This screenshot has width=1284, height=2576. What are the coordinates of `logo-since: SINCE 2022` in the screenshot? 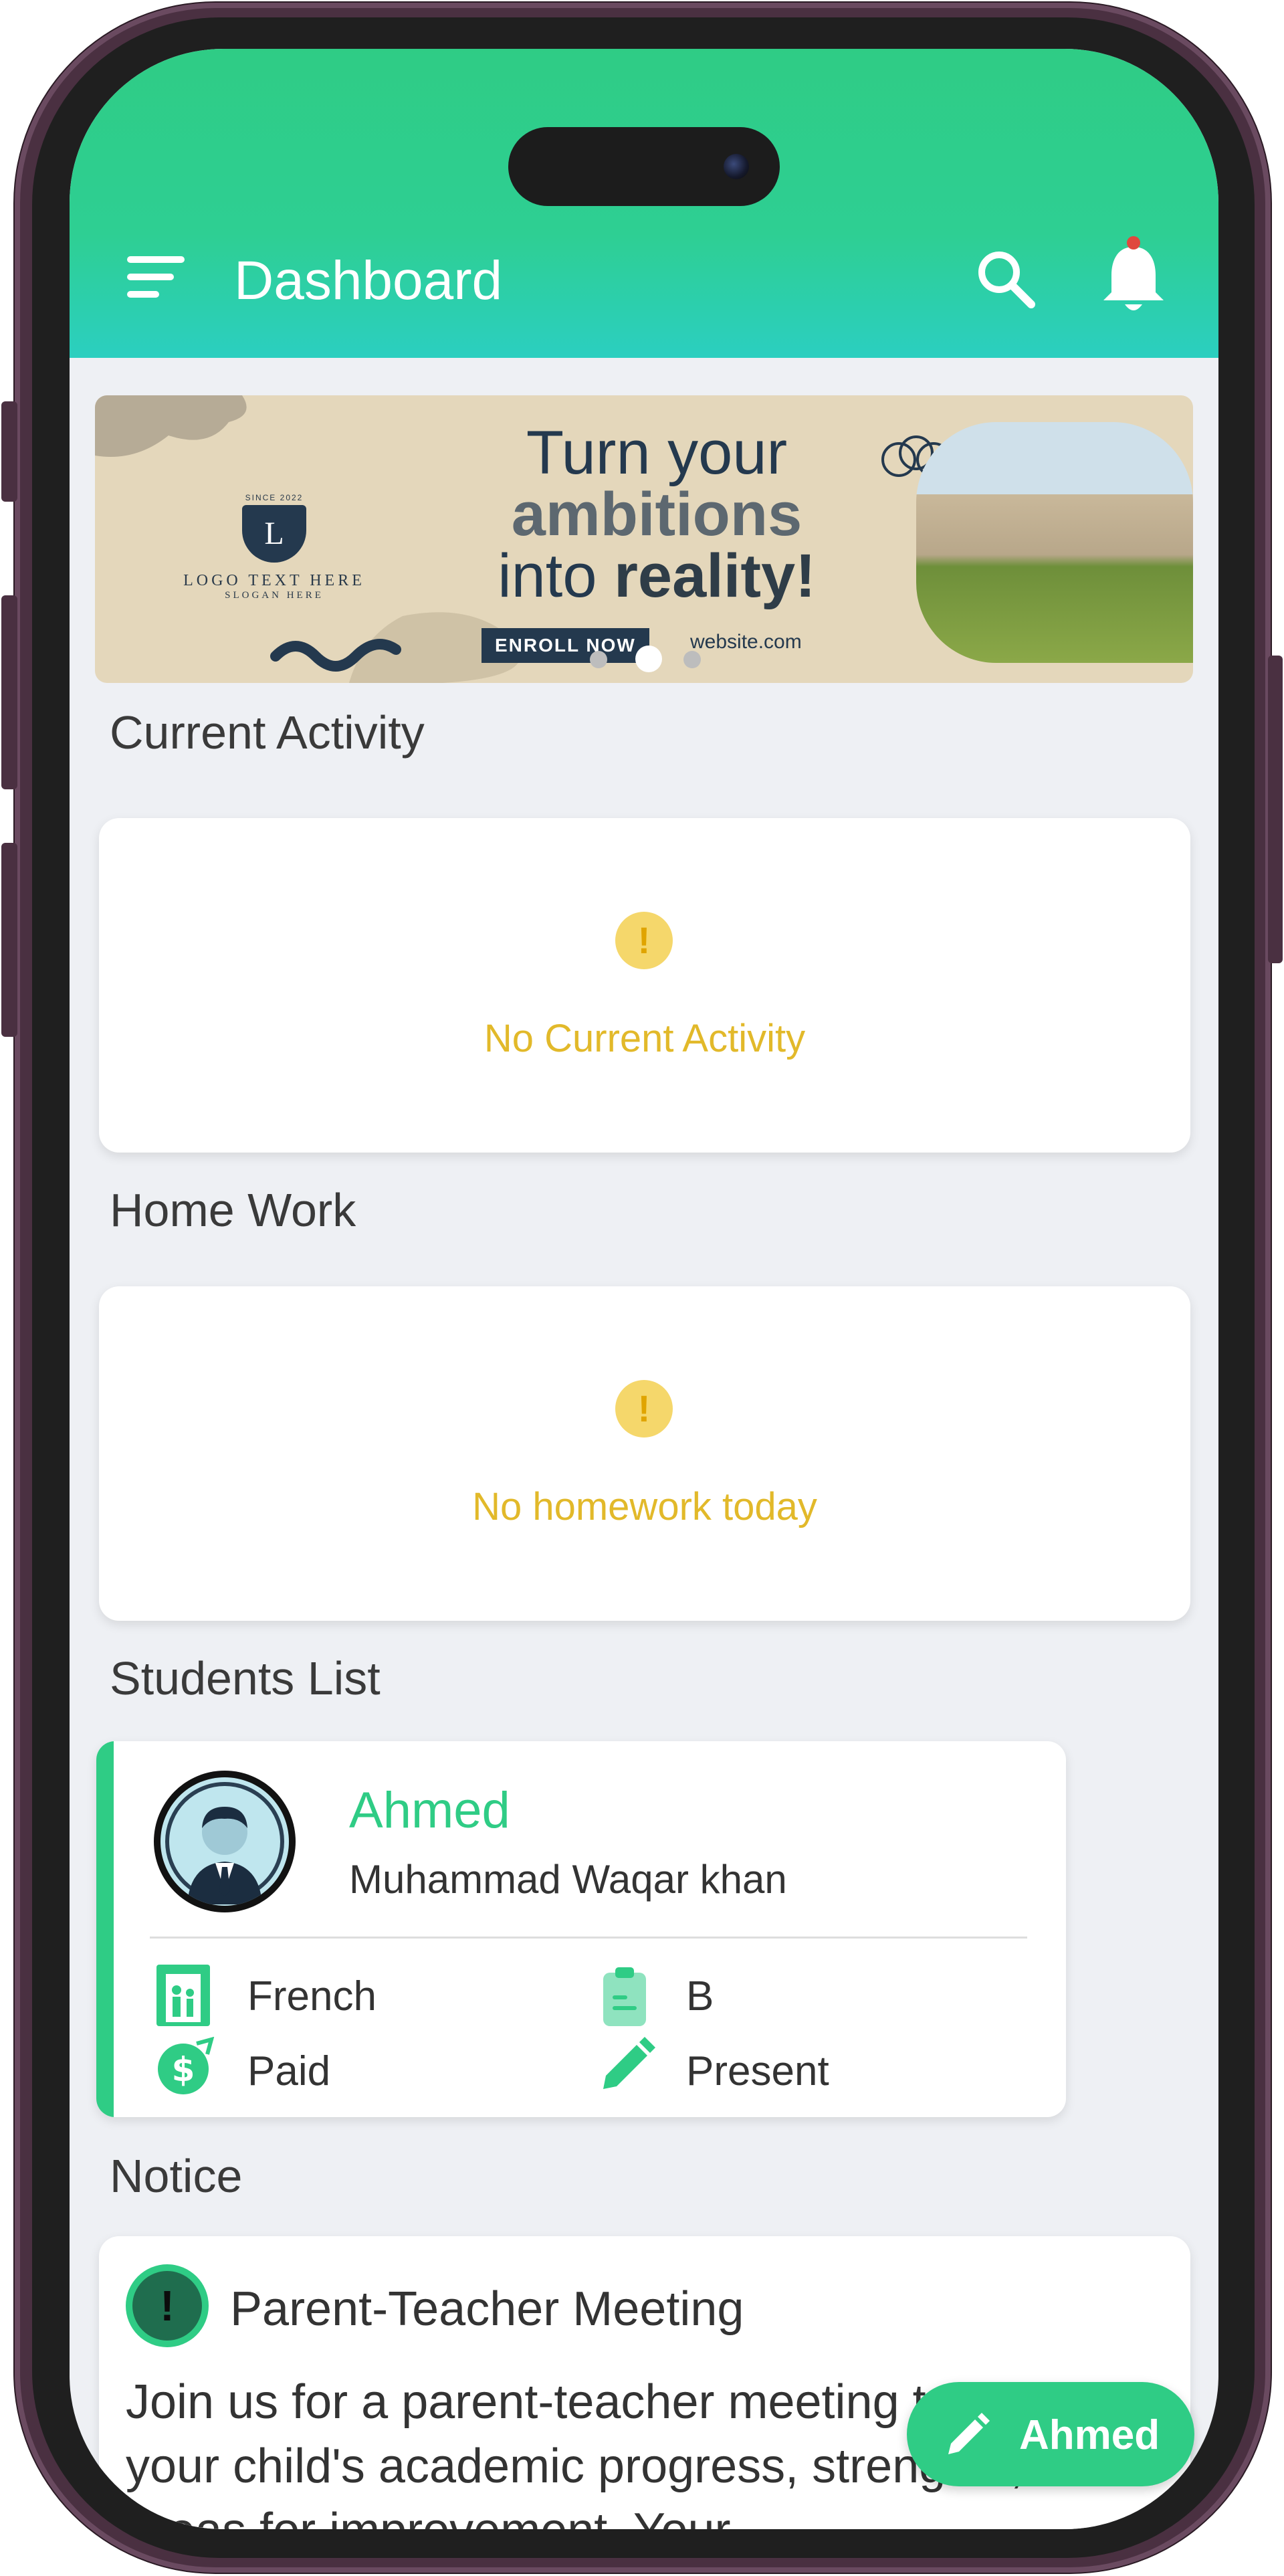 It's located at (274, 497).